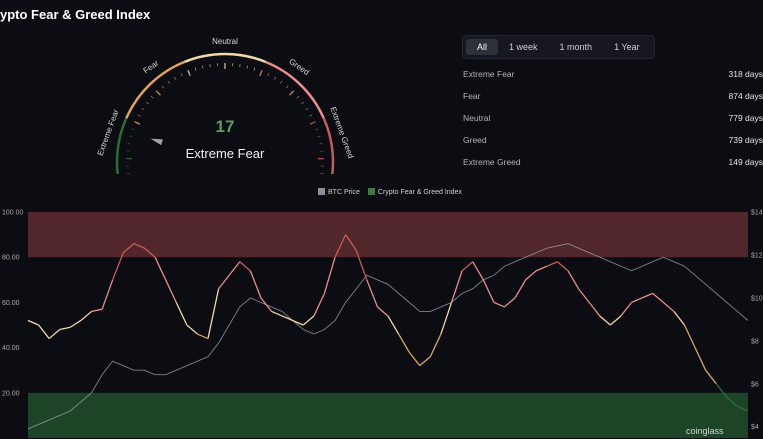 The width and height of the screenshot is (763, 439). Describe the element at coordinates (482, 47) in the screenshot. I see `tab-all: All` at that location.